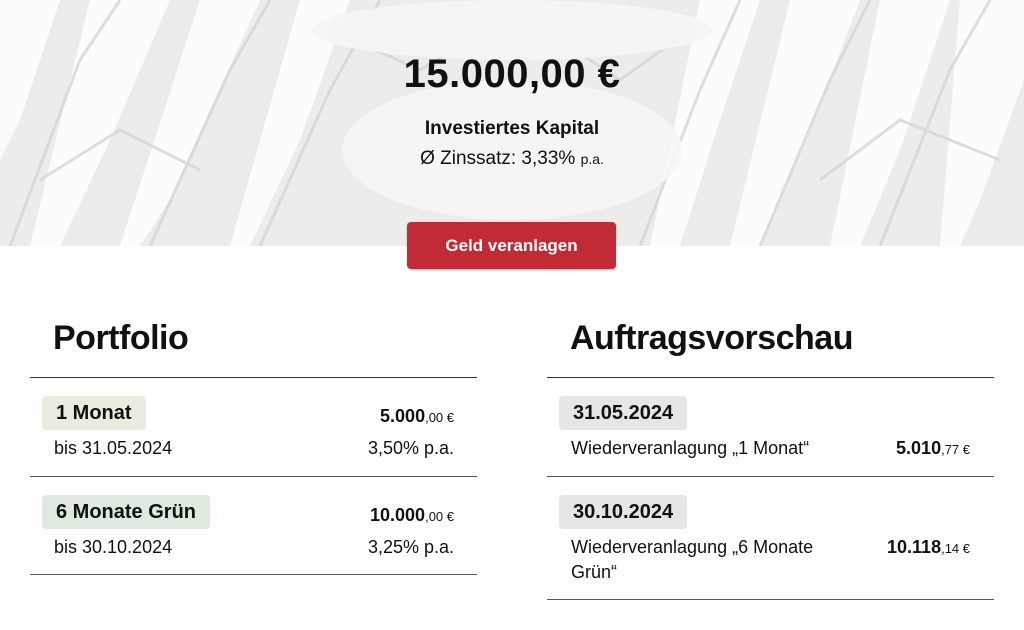 This screenshot has width=1024, height=630. Describe the element at coordinates (417, 416) in the screenshot. I see `portfolio-item-amount: 5.000,00 €` at that location.